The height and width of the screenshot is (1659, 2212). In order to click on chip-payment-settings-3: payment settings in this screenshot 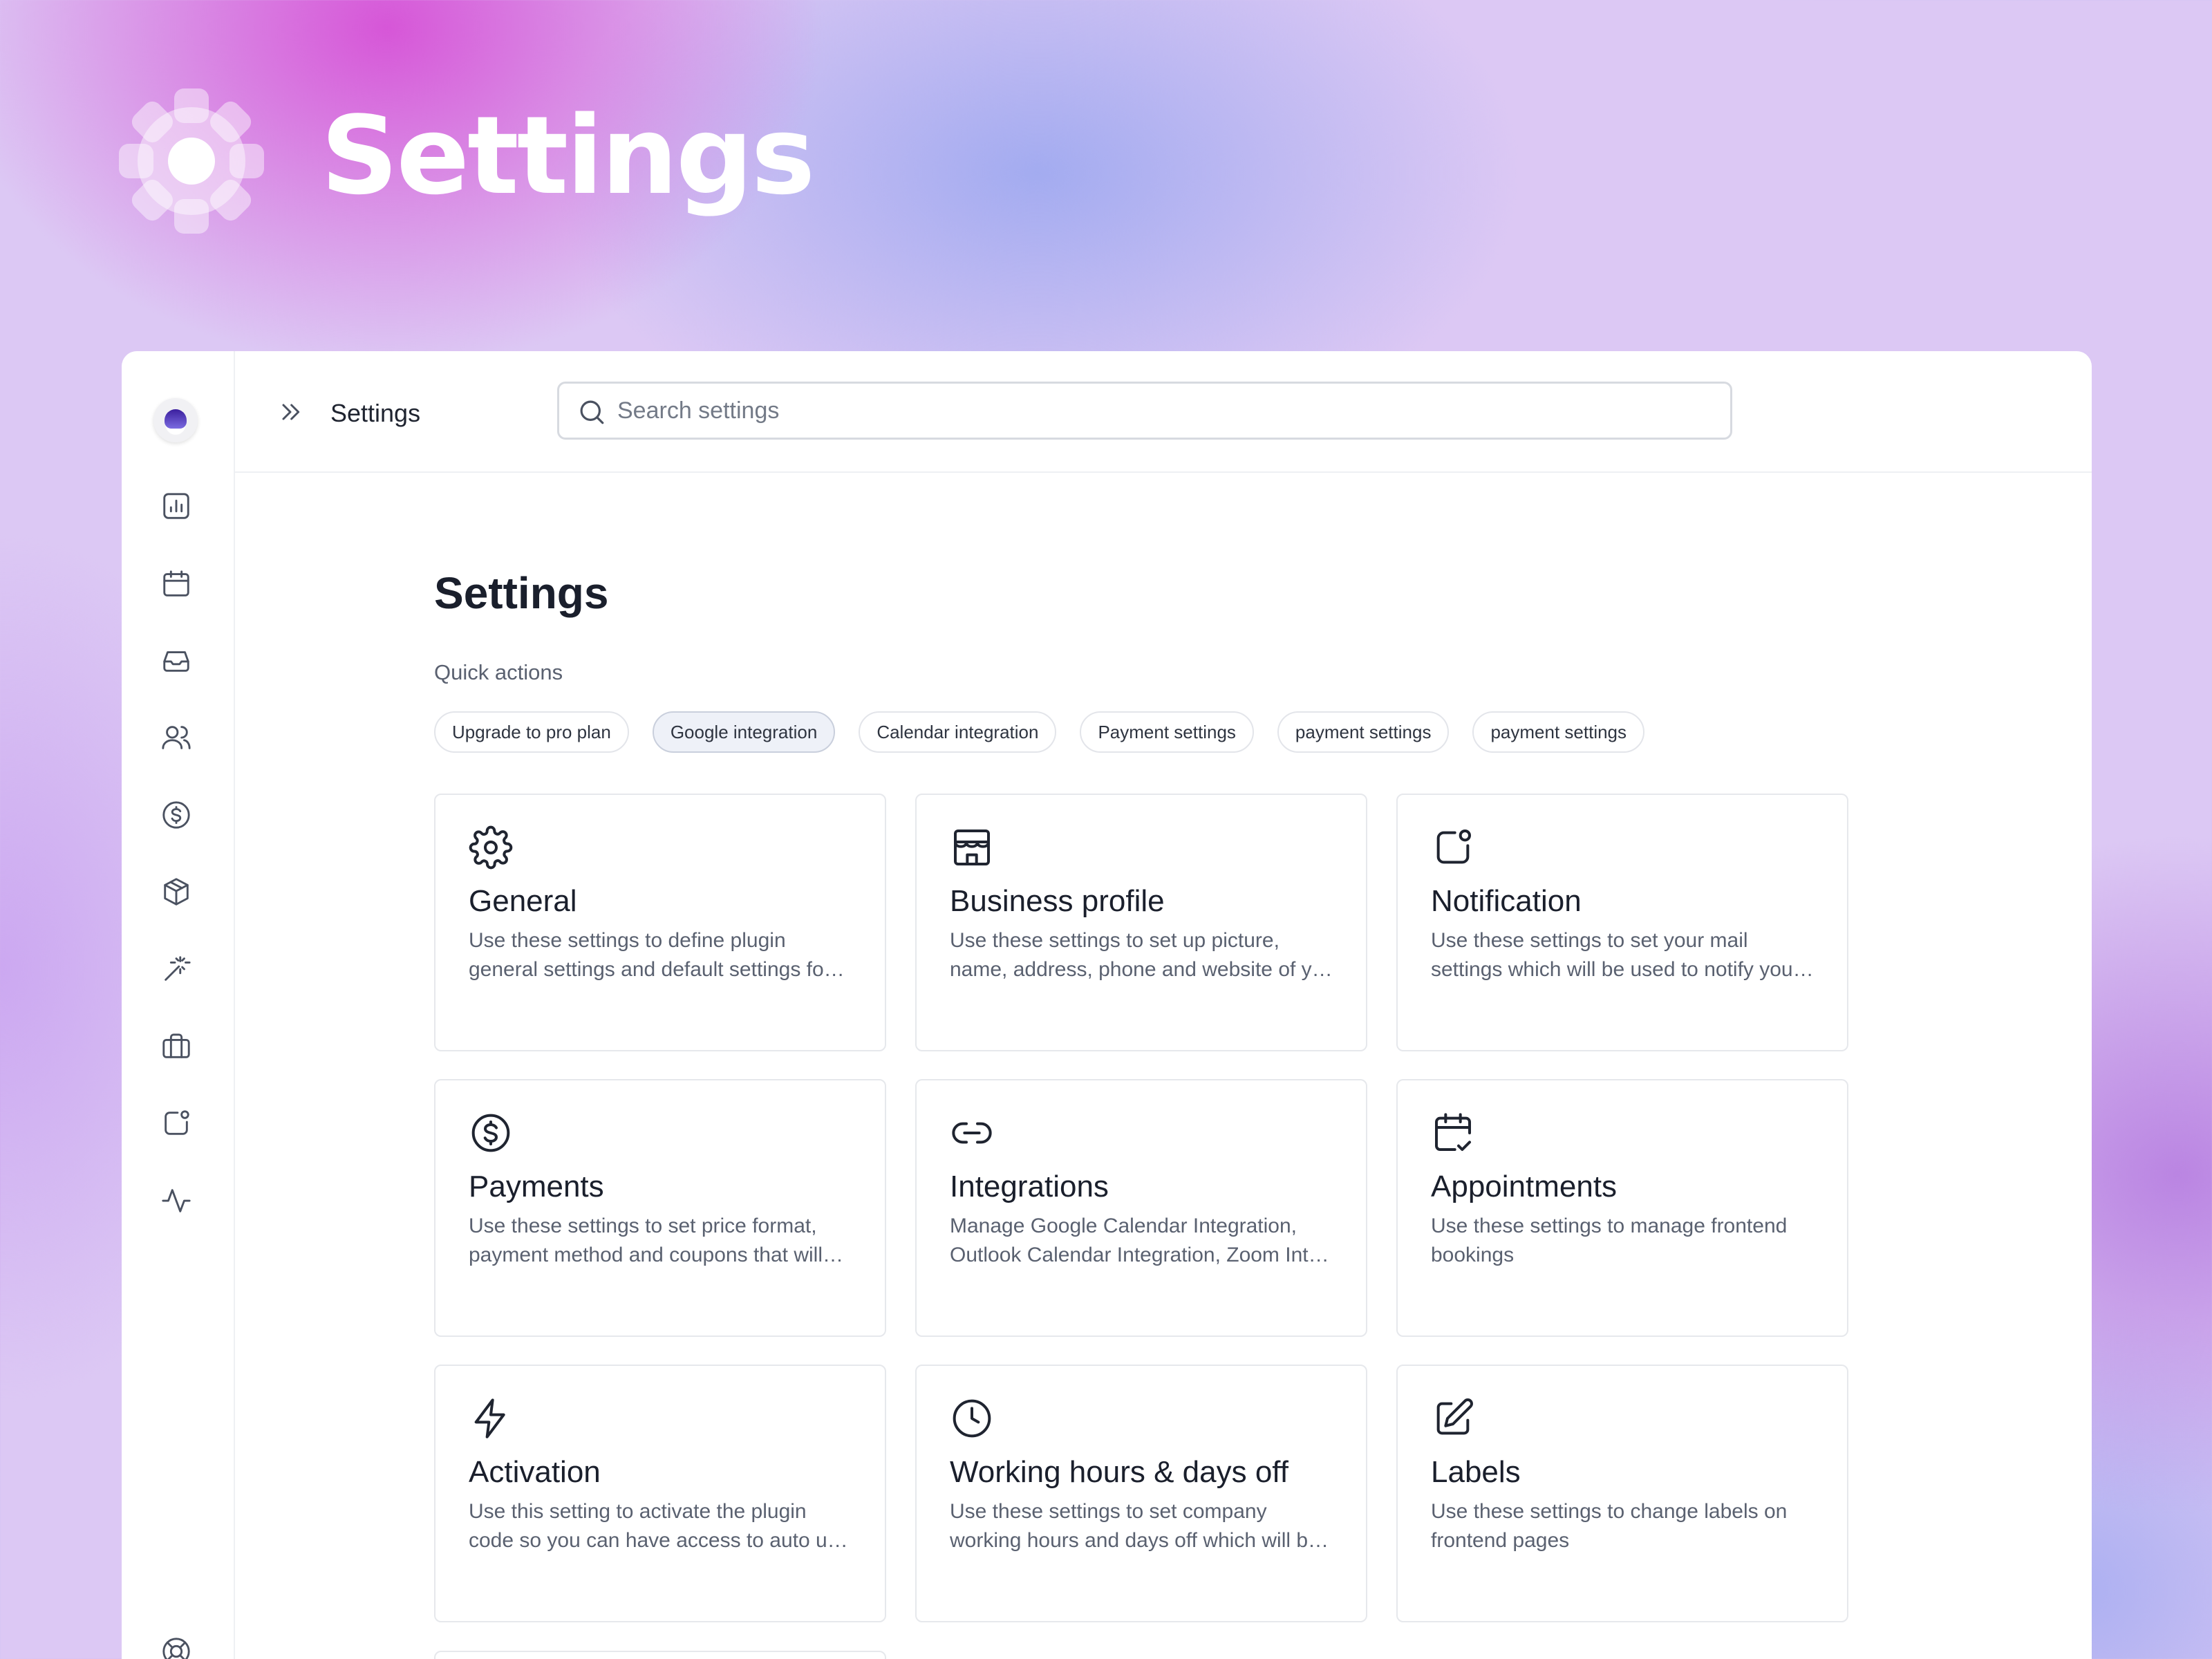, I will do `click(1558, 732)`.